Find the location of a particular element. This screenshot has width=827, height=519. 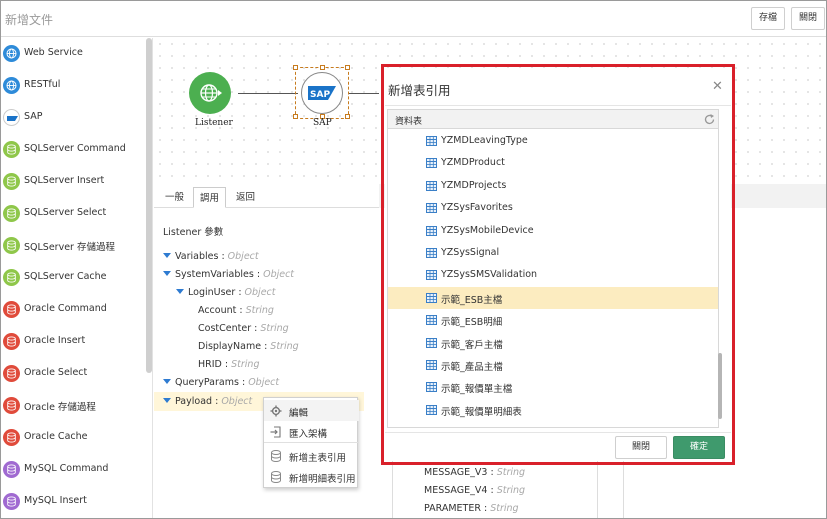

tree-node: Account : String is located at coordinates (236, 310).